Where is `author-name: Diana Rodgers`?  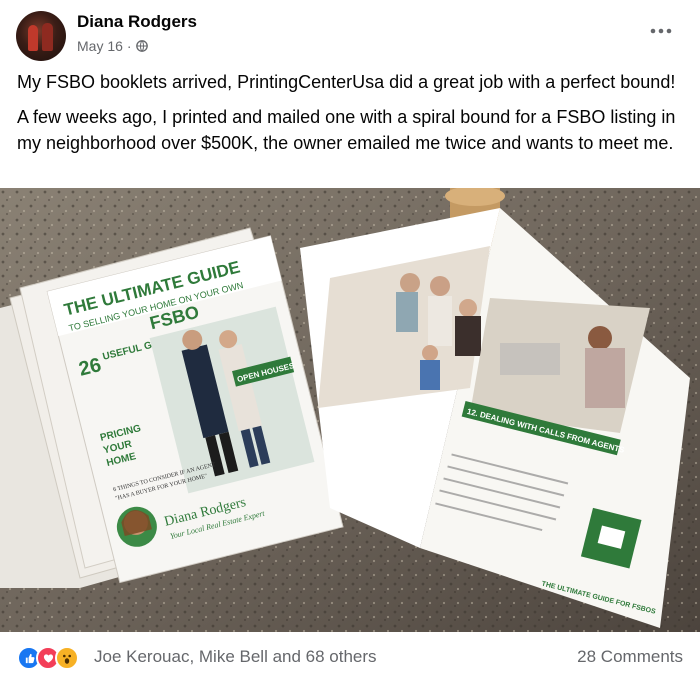 author-name: Diana Rodgers is located at coordinates (137, 22).